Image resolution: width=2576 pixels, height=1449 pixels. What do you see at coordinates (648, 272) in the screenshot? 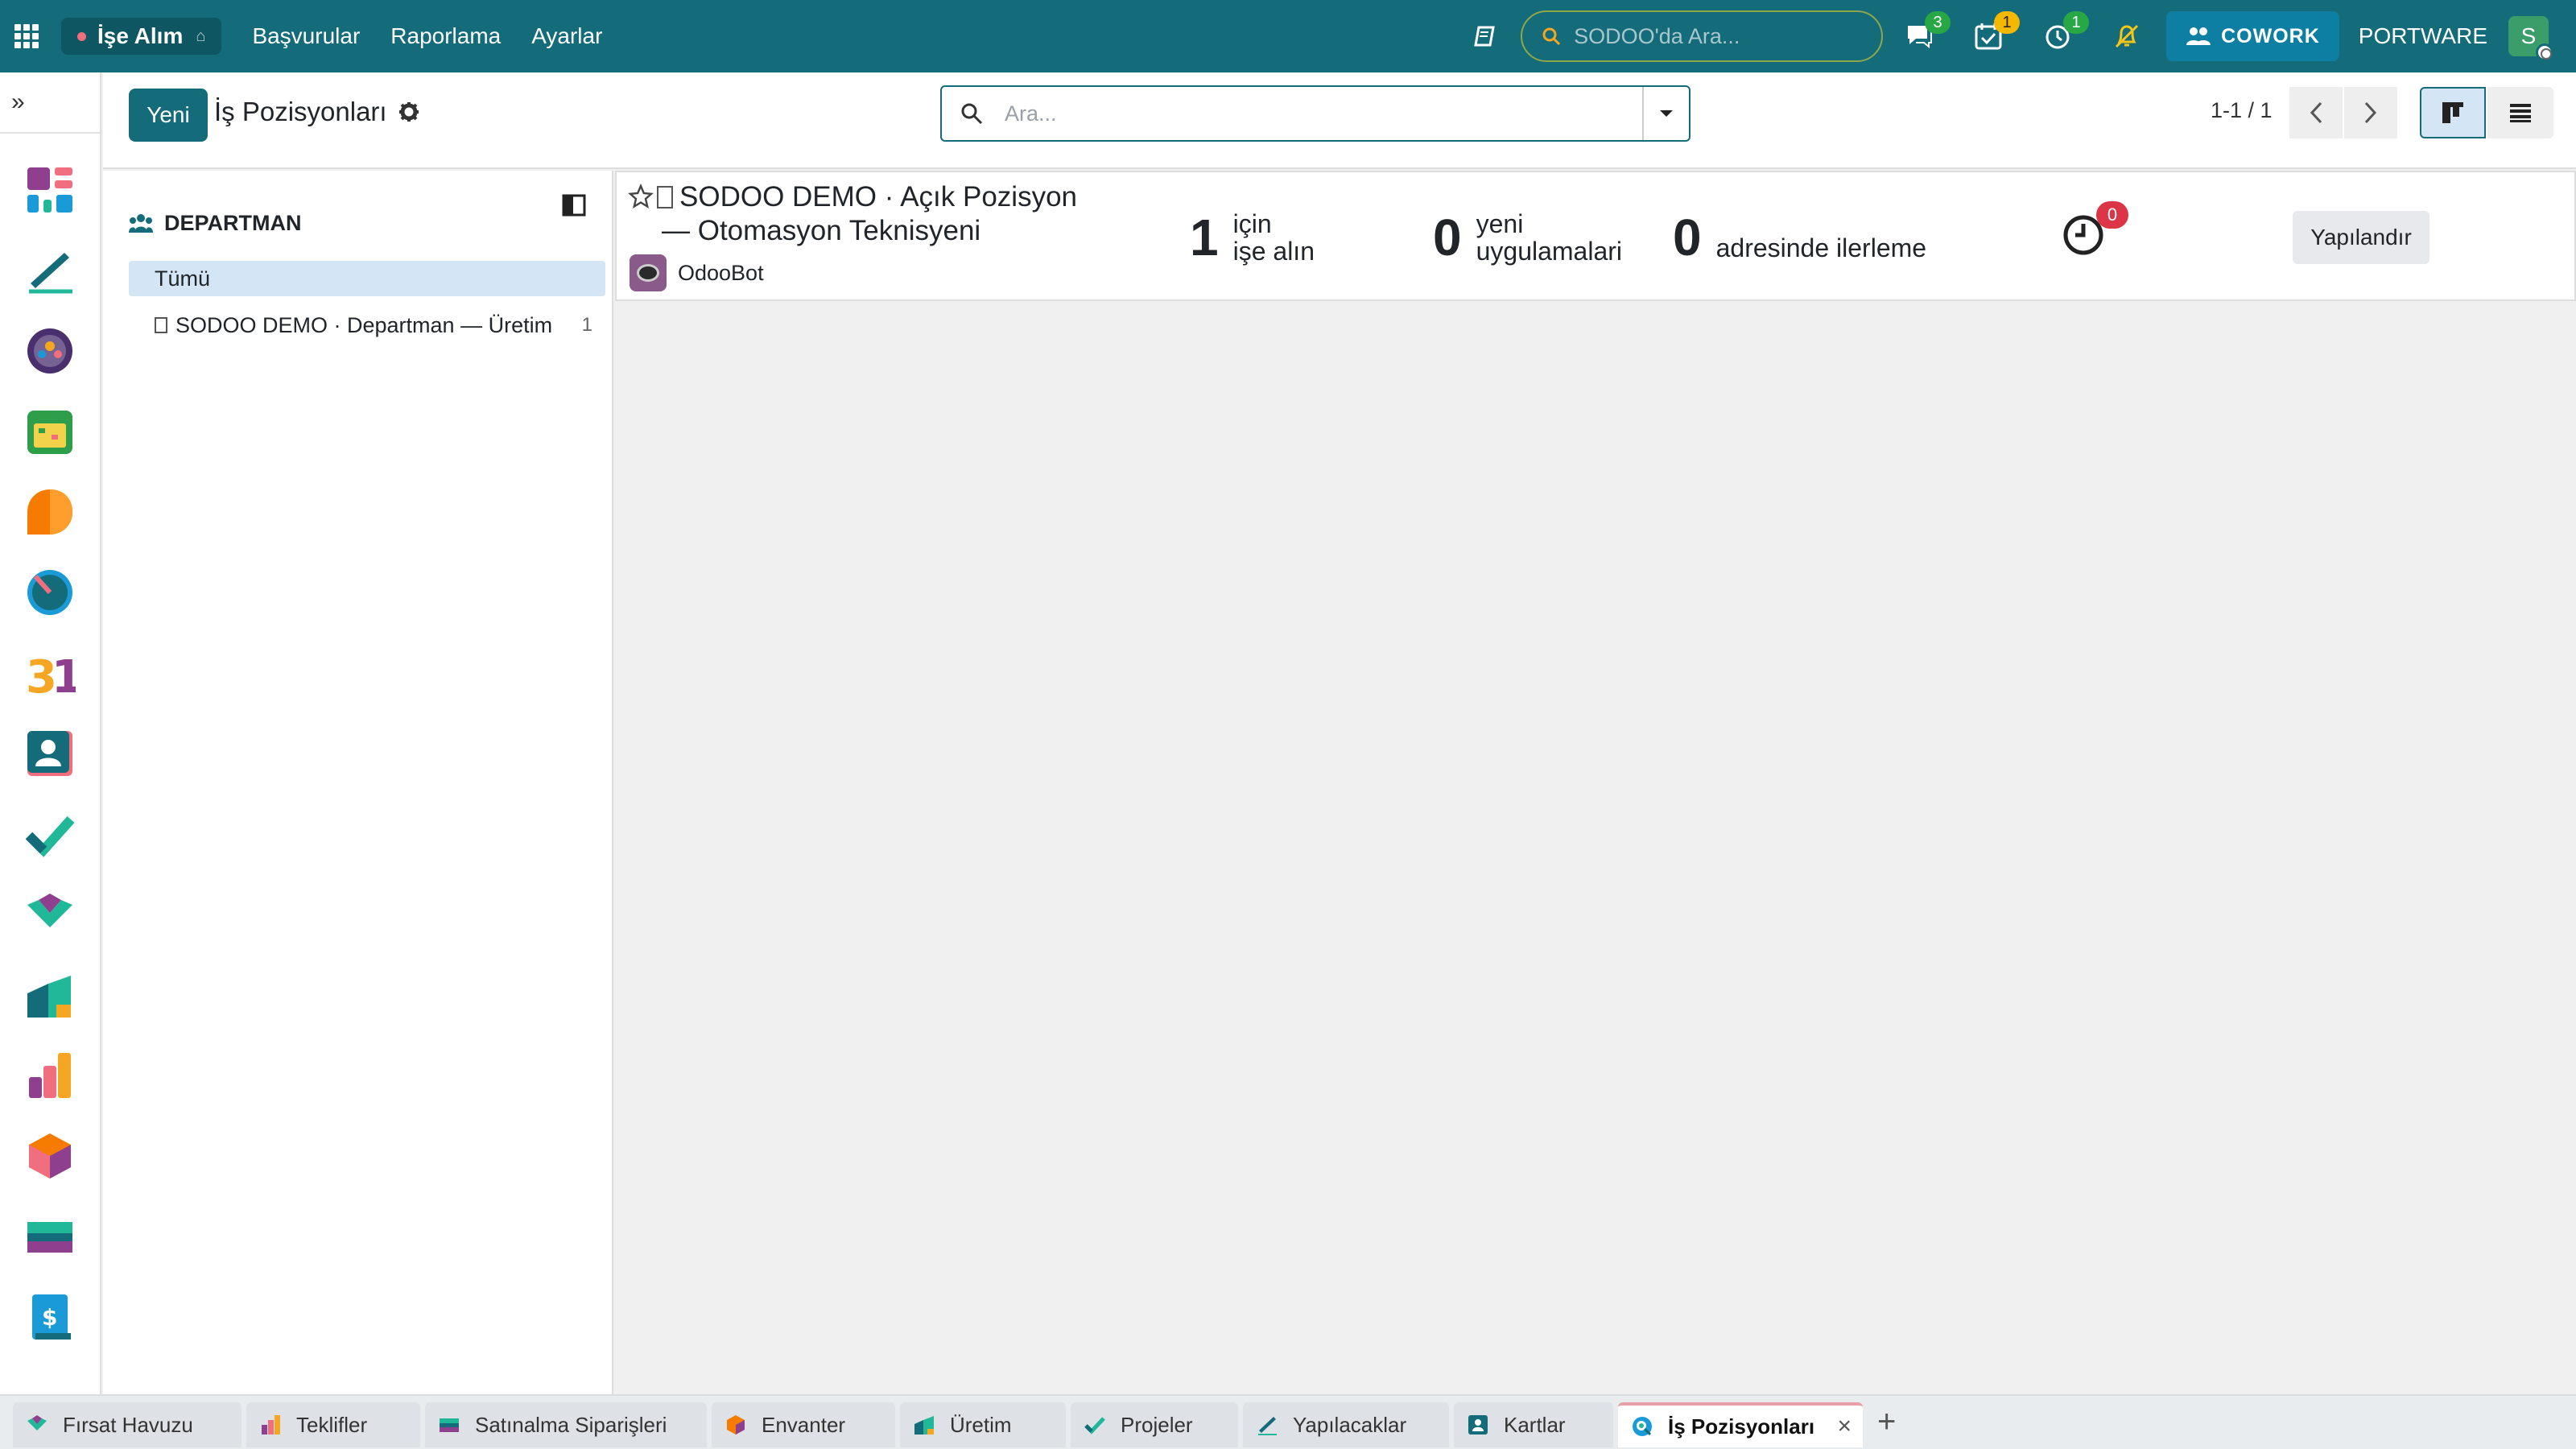
I see `odoobot-avatar` at bounding box center [648, 272].